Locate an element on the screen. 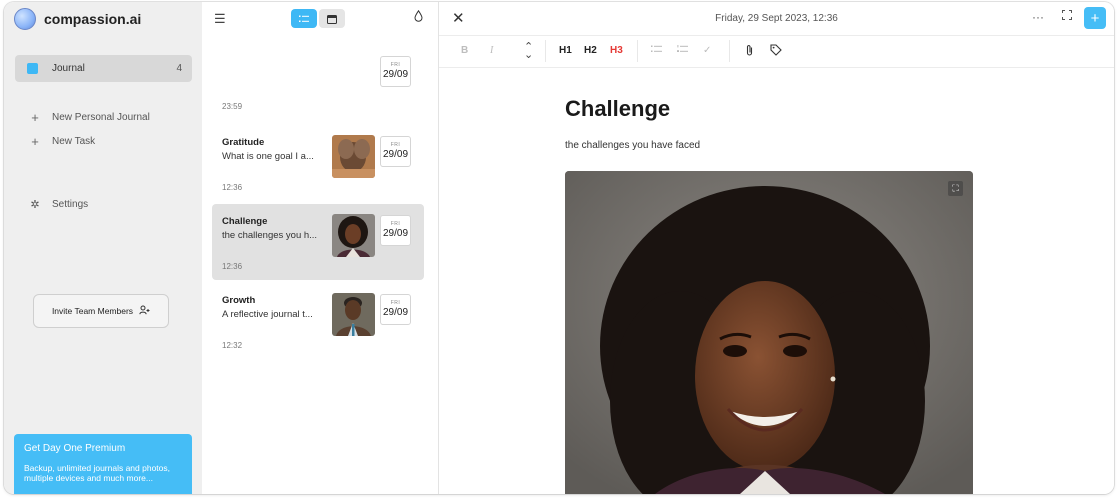  heading3-button: H3 is located at coordinates (616, 50).